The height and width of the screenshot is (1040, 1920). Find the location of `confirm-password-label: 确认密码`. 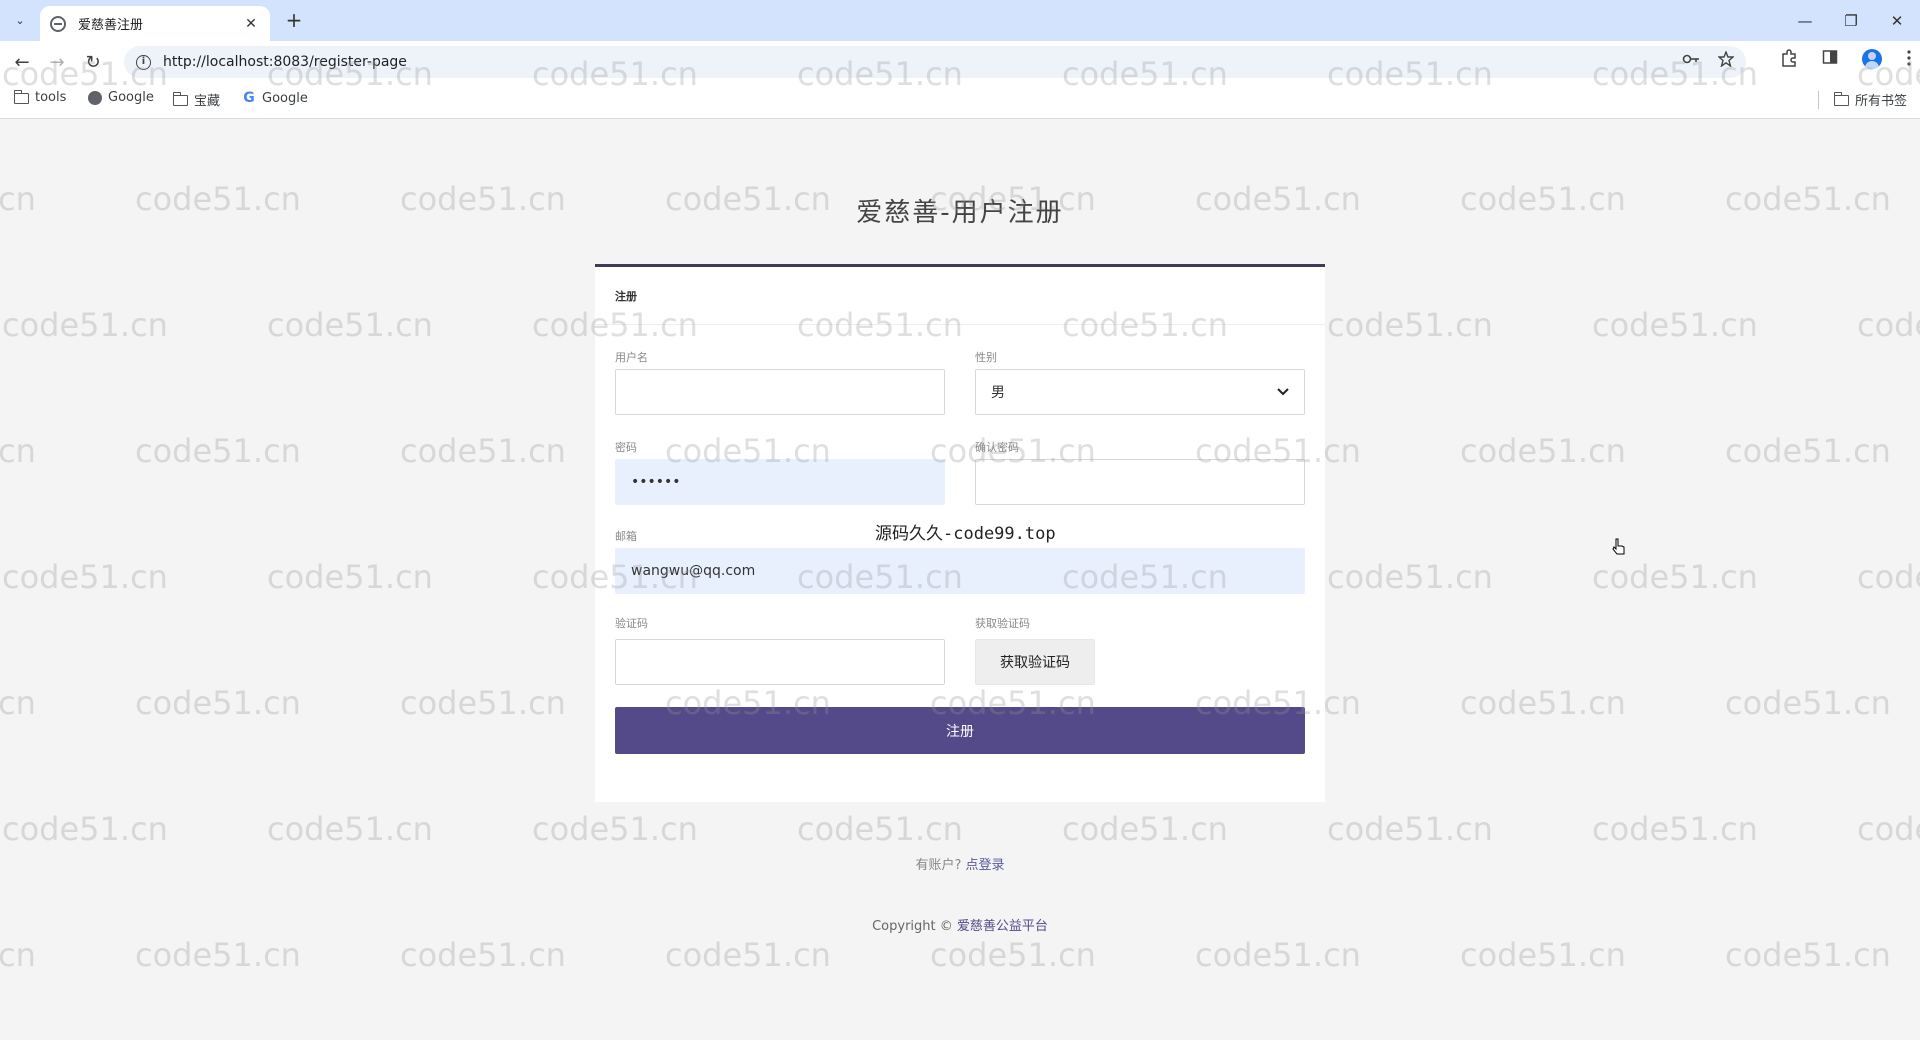

confirm-password-label: 确认密码 is located at coordinates (997, 447).